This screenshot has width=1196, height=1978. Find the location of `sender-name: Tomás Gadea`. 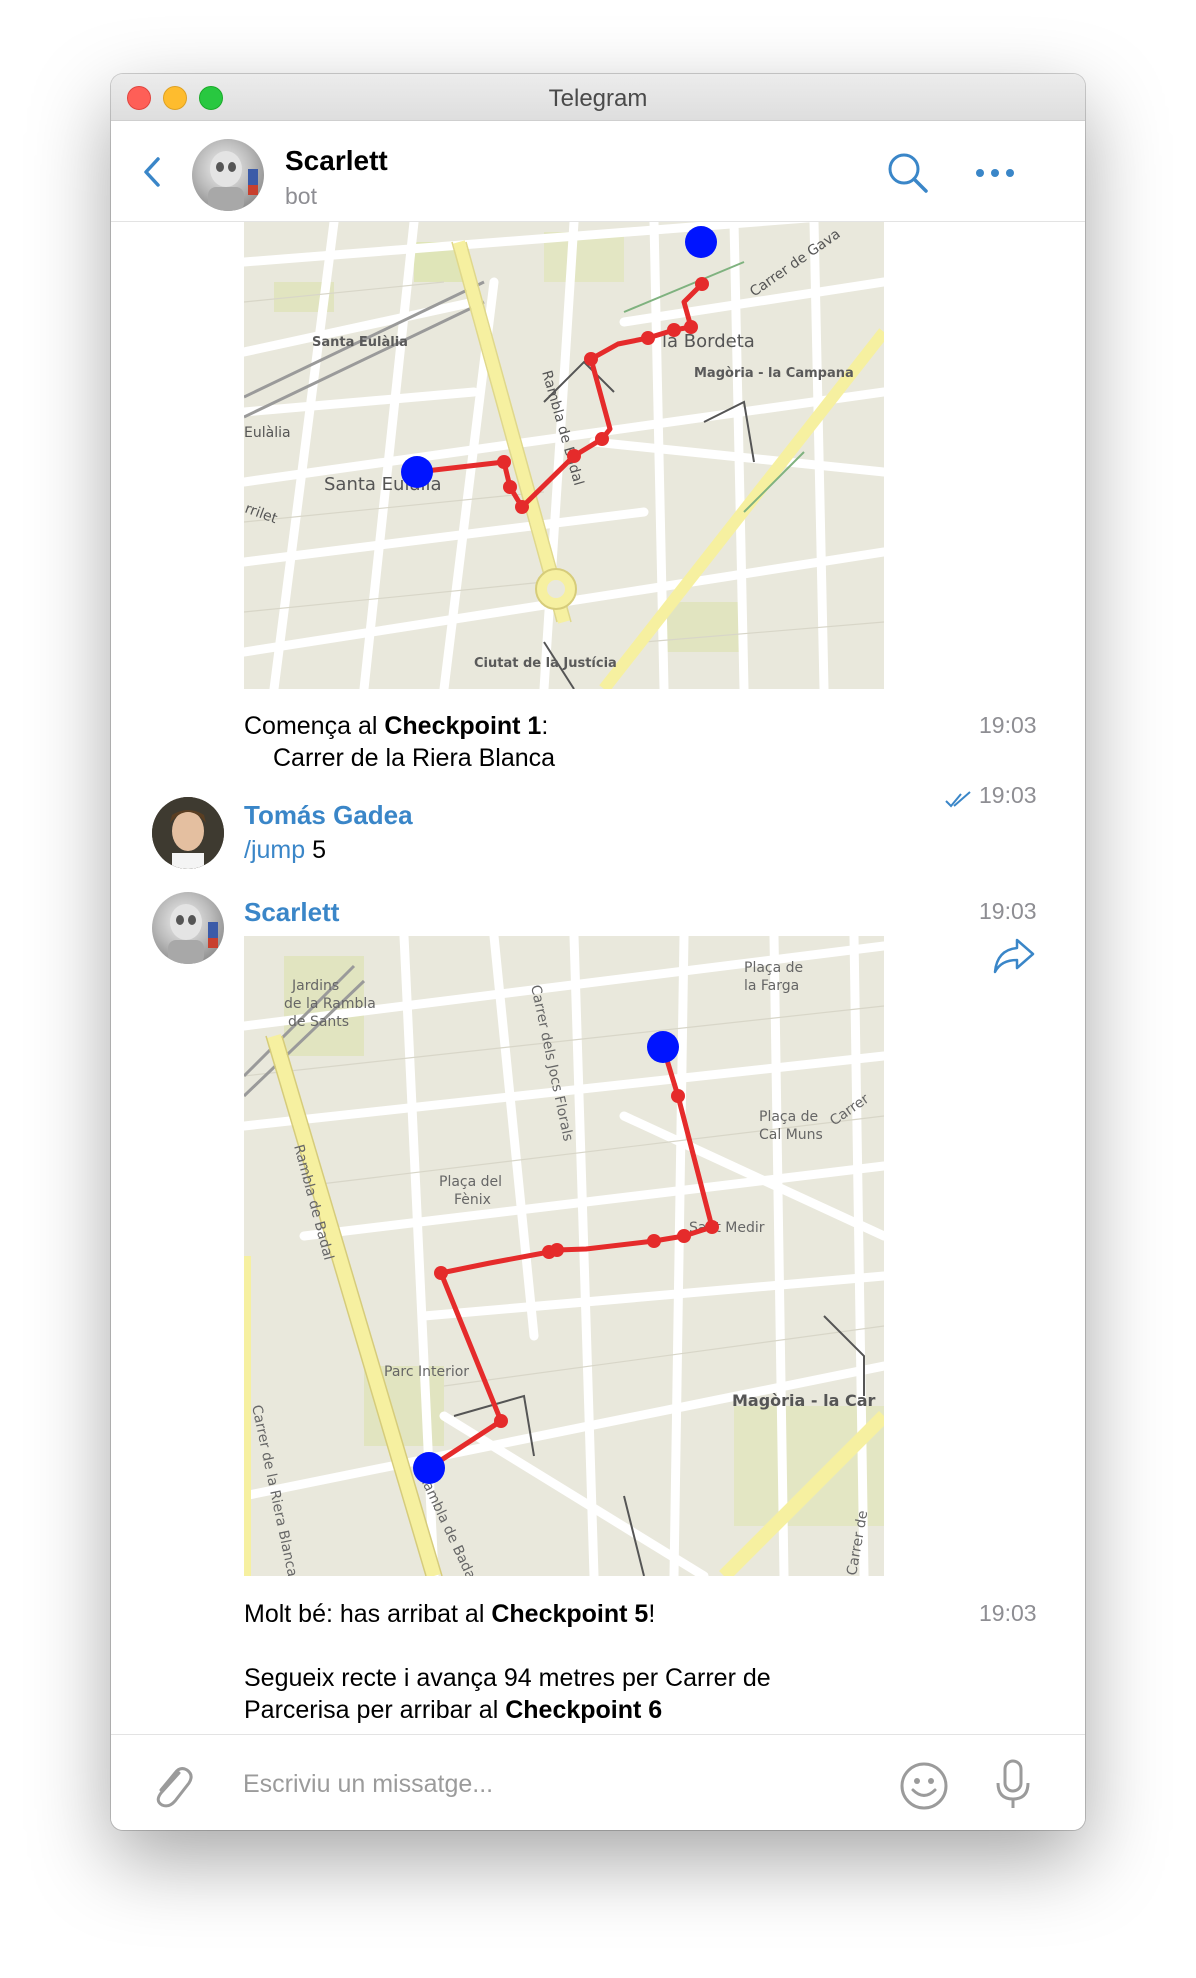

sender-name: Tomás Gadea is located at coordinates (328, 815).